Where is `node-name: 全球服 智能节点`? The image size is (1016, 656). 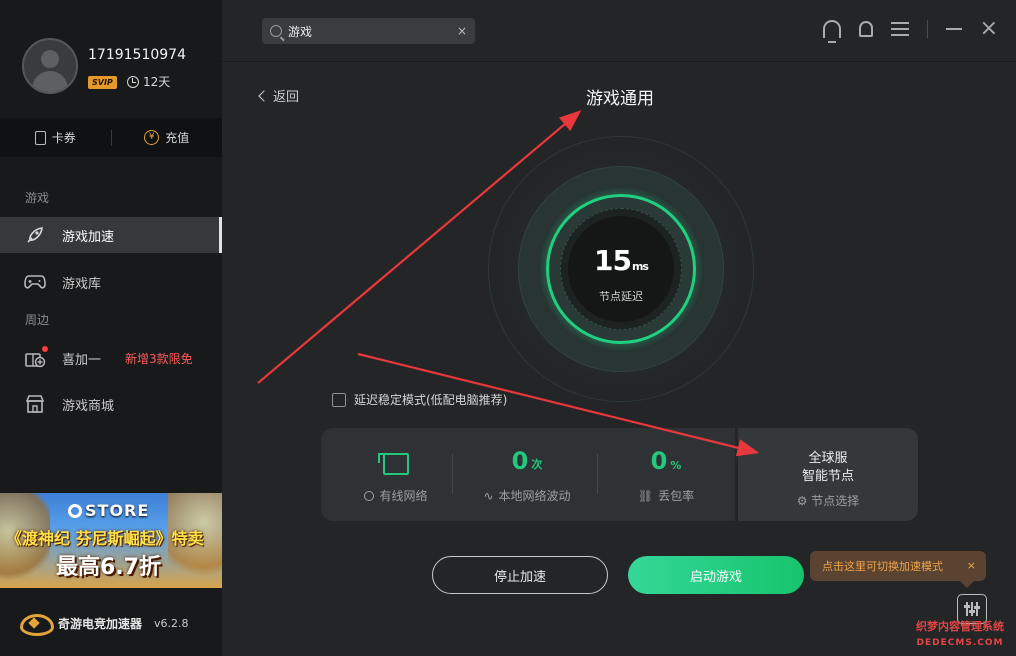 node-name: 全球服 智能节点 is located at coordinates (828, 468).